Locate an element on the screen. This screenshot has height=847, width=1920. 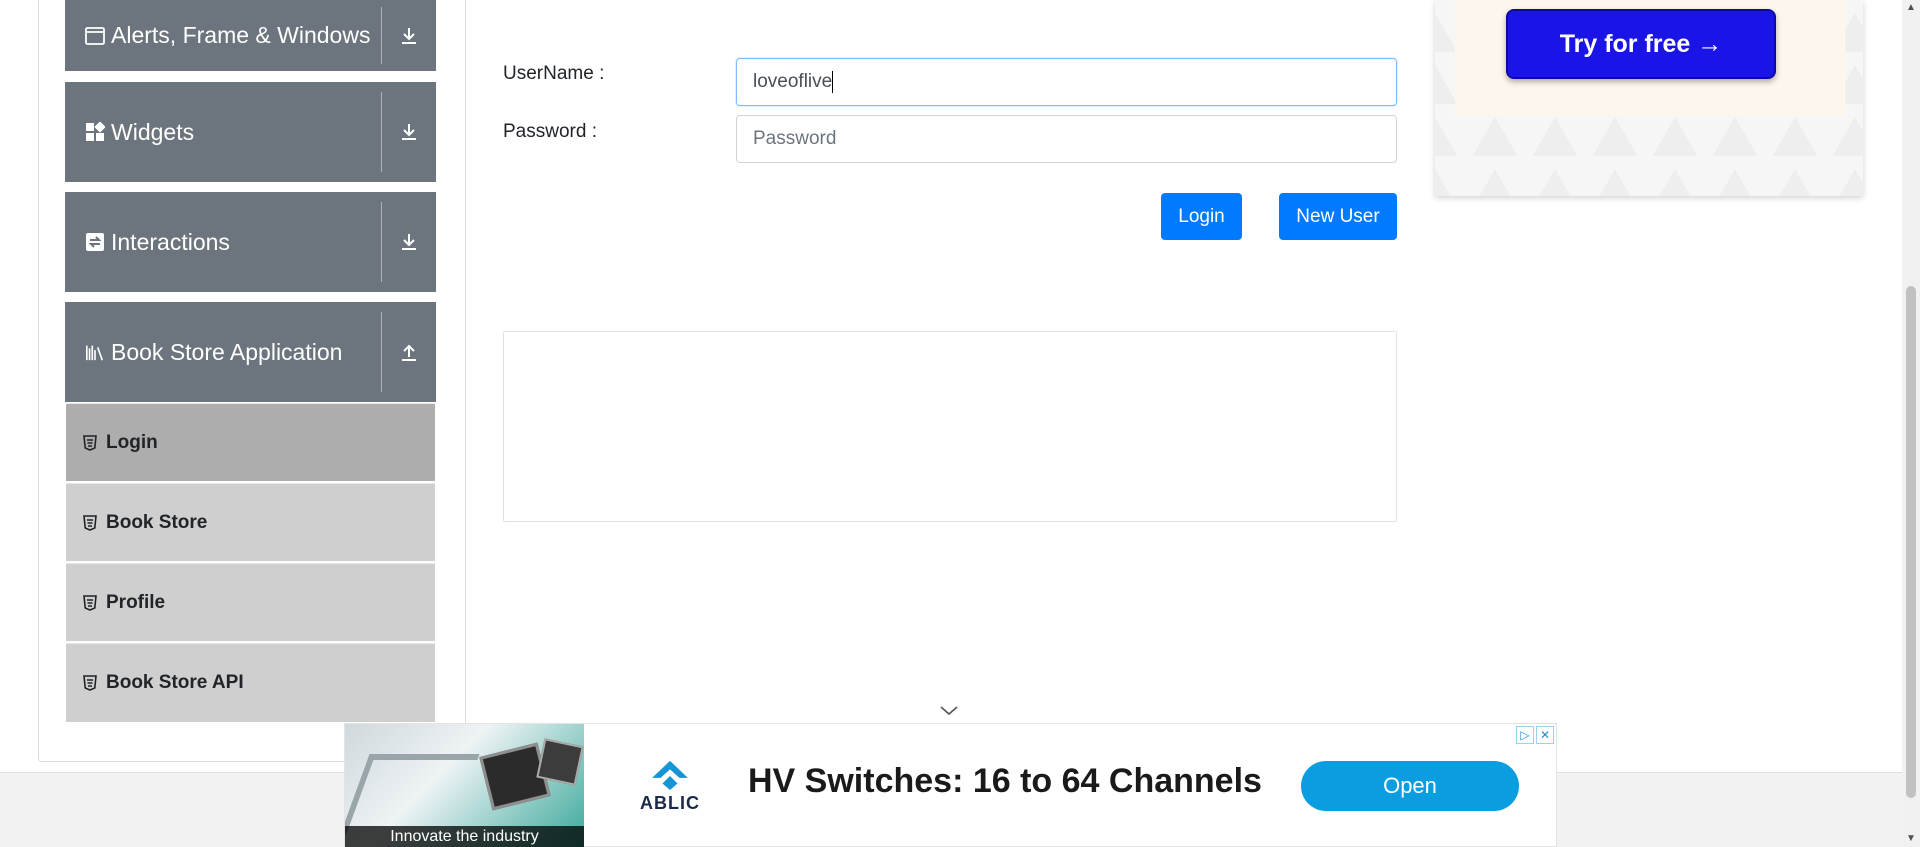
ad-caption: Innovate the industry is located at coordinates (464, 836).